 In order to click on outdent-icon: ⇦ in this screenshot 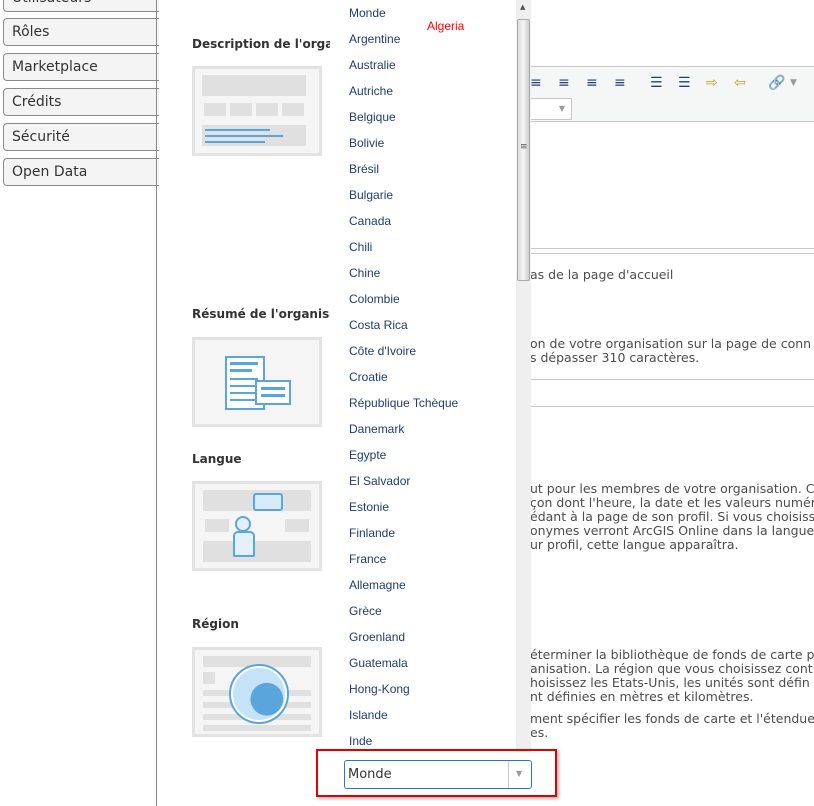, I will do `click(740, 83)`.